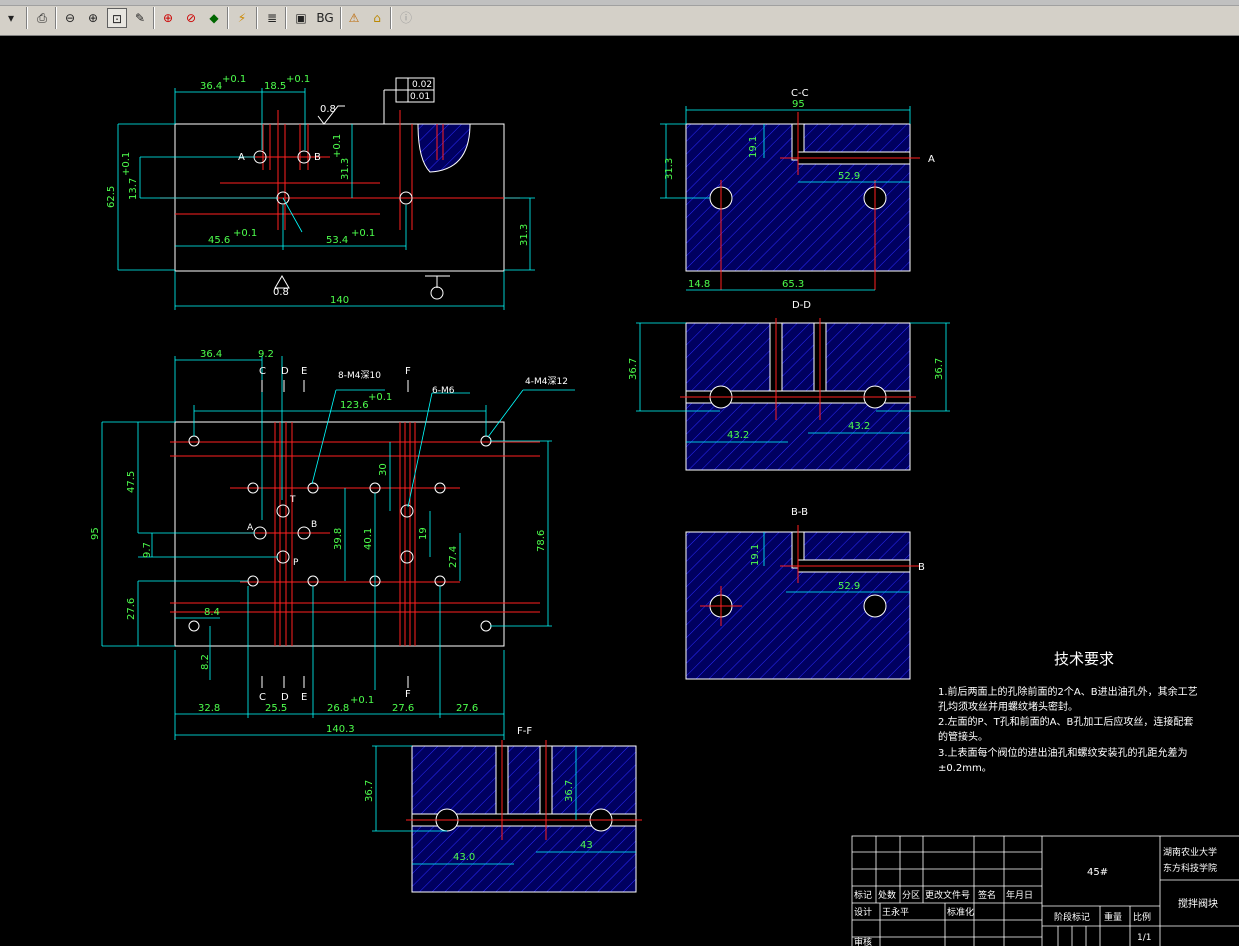 This screenshot has width=1239, height=946. What do you see at coordinates (805, 593) in the screenshot?
I see `section-bb: B-B 19.1 52.9 B` at bounding box center [805, 593].